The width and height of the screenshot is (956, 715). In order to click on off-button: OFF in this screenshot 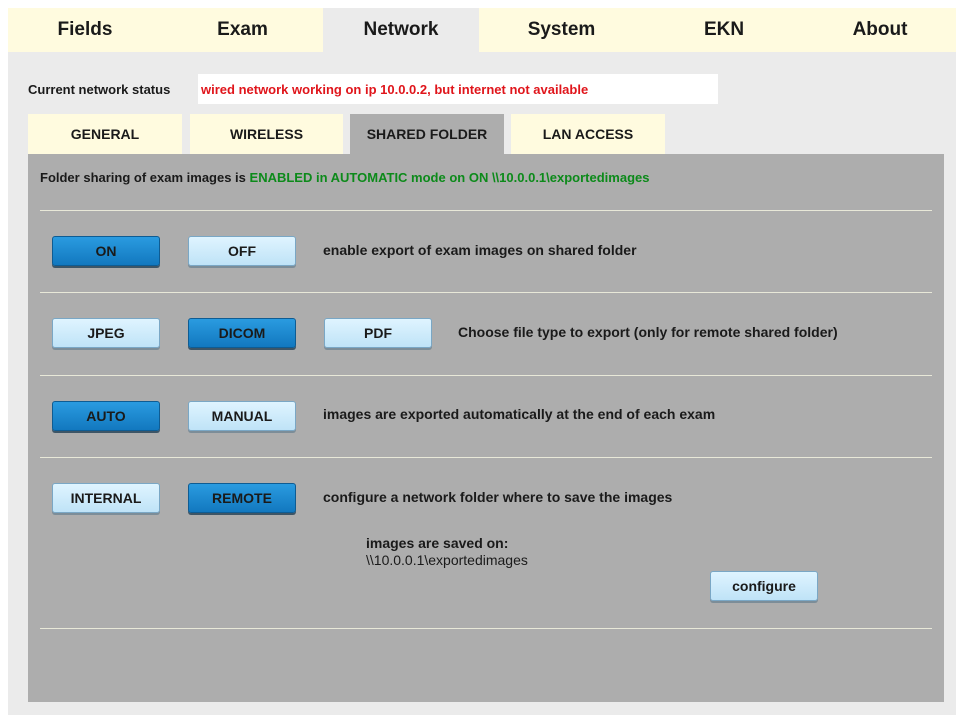, I will do `click(242, 251)`.